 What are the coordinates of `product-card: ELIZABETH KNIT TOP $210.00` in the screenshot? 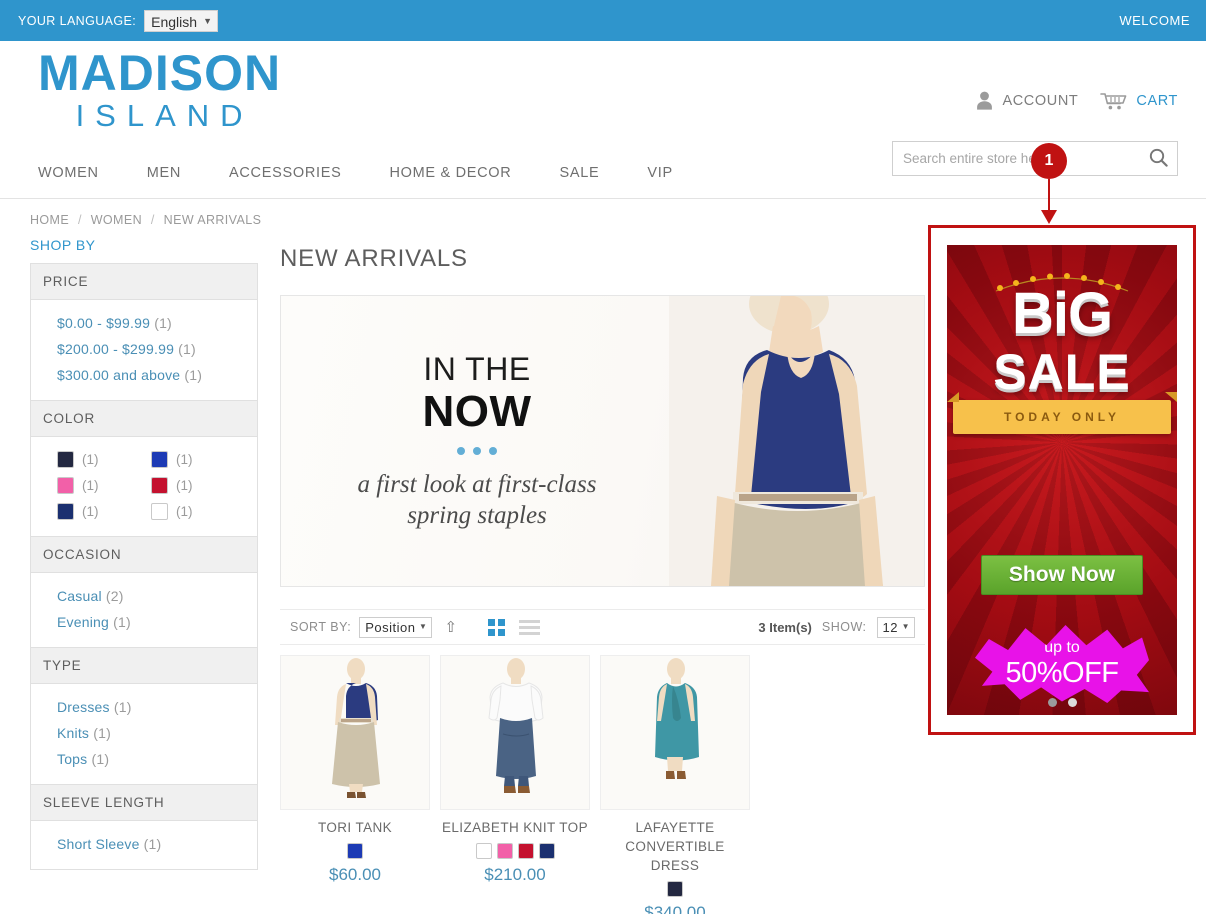 It's located at (515, 784).